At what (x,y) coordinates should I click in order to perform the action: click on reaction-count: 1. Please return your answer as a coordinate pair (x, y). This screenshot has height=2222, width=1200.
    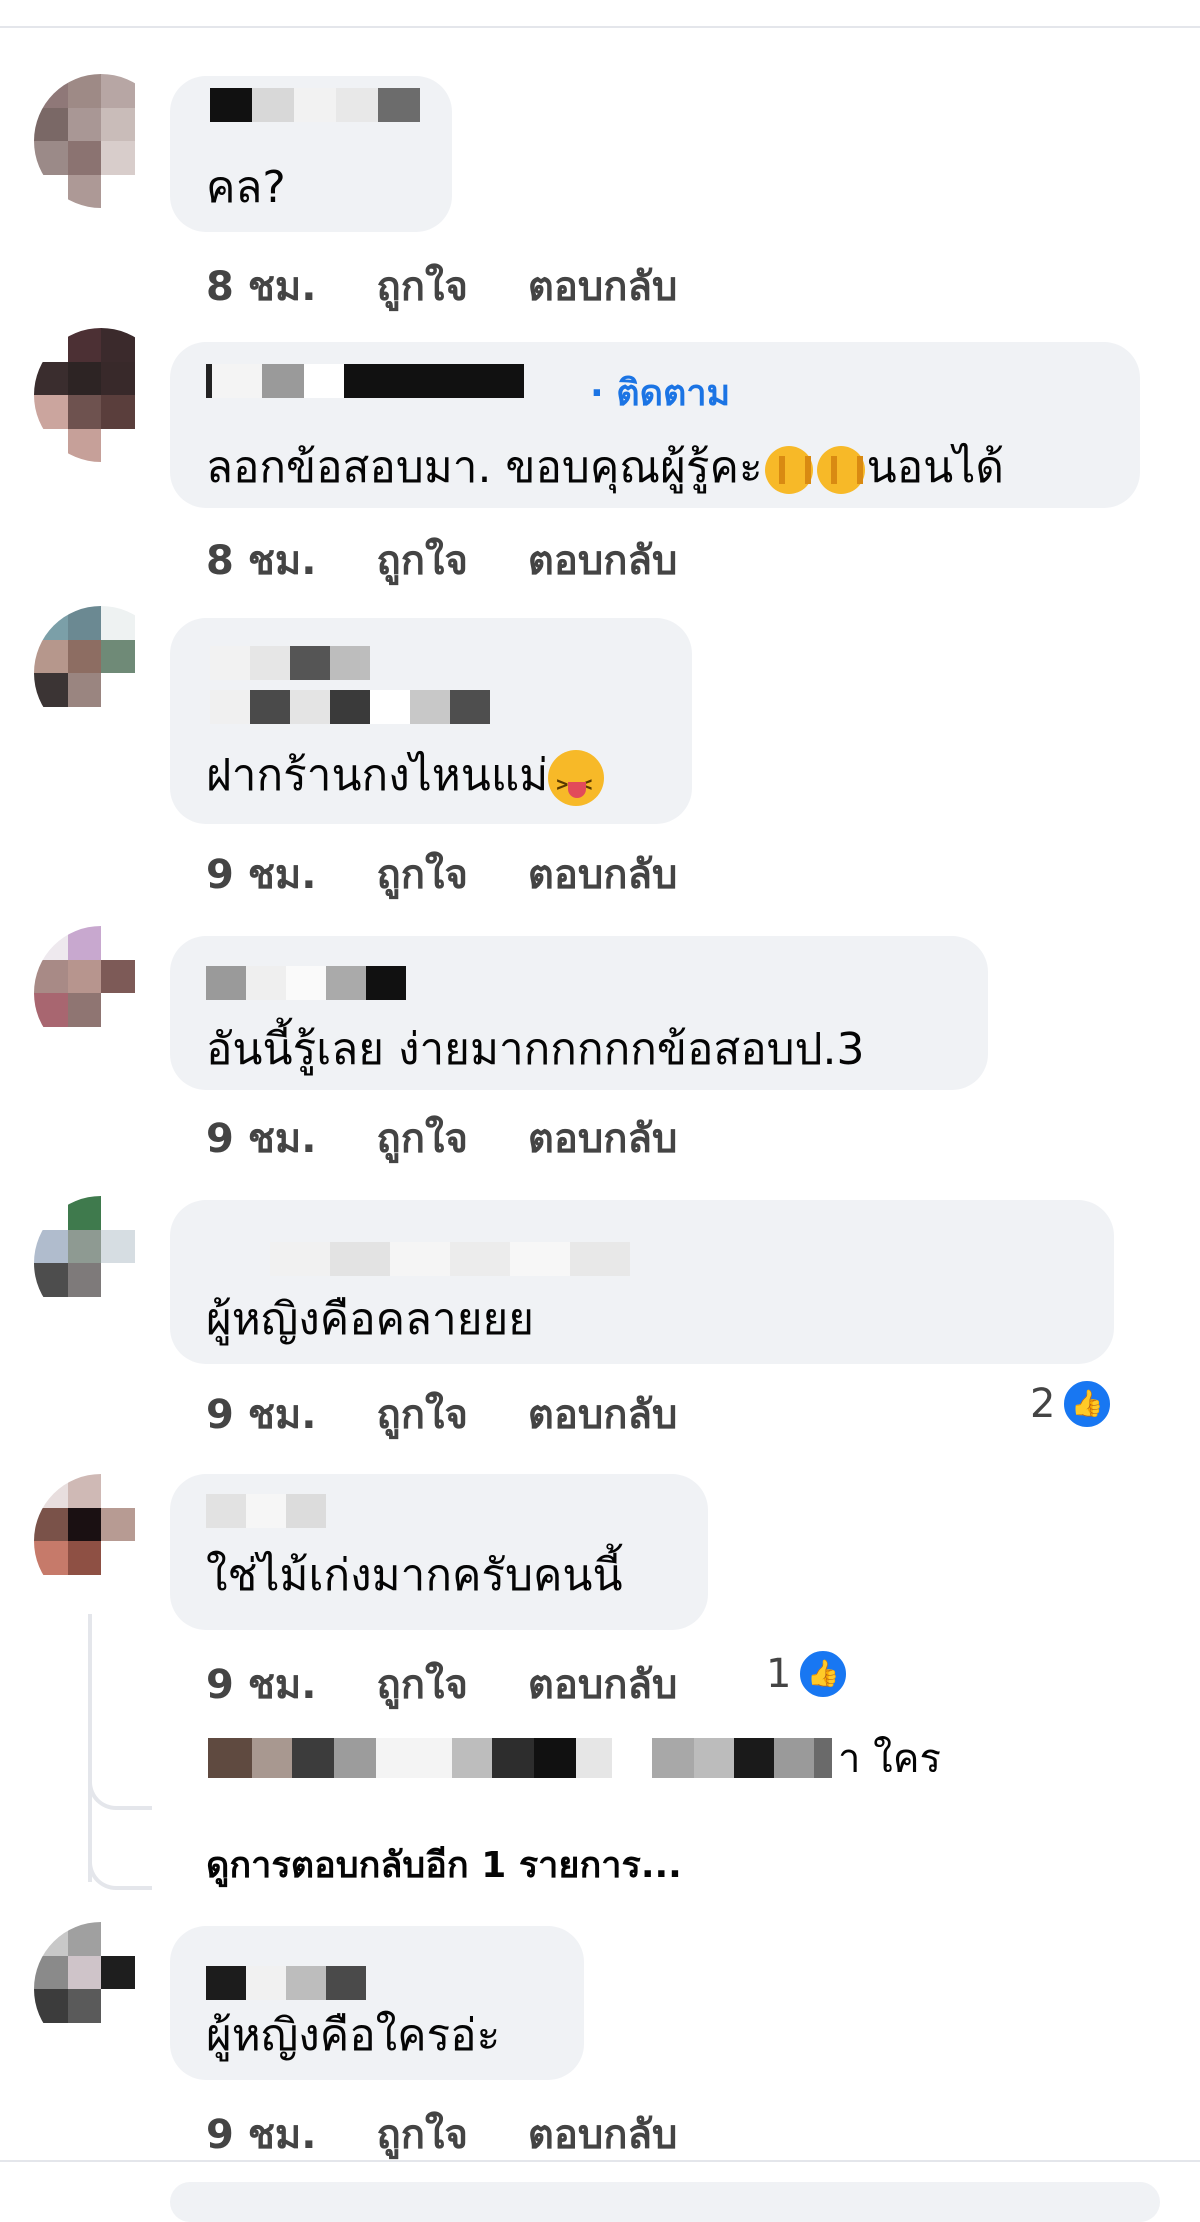
    Looking at the image, I should click on (779, 1674).